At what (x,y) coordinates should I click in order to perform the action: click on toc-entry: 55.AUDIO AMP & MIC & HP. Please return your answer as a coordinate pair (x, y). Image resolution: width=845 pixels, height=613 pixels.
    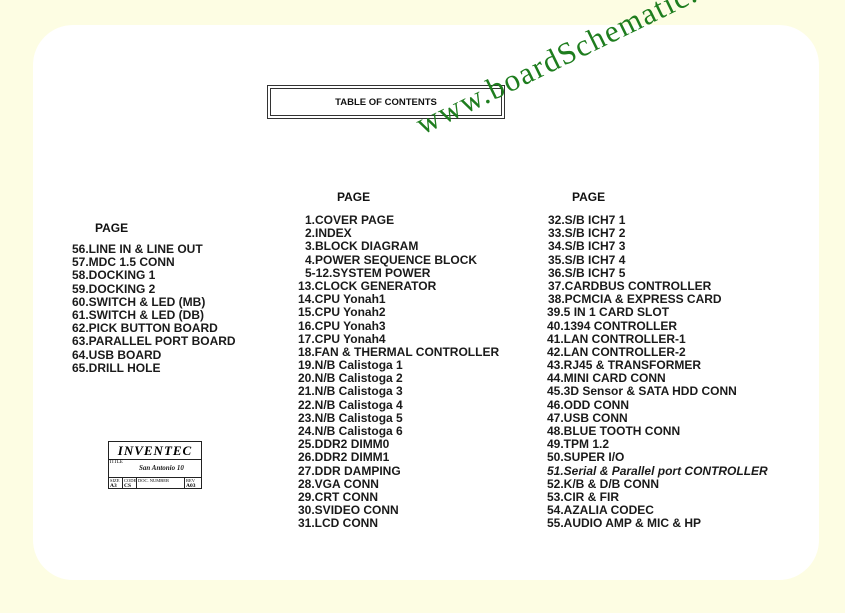
    Looking at the image, I should click on (624, 523).